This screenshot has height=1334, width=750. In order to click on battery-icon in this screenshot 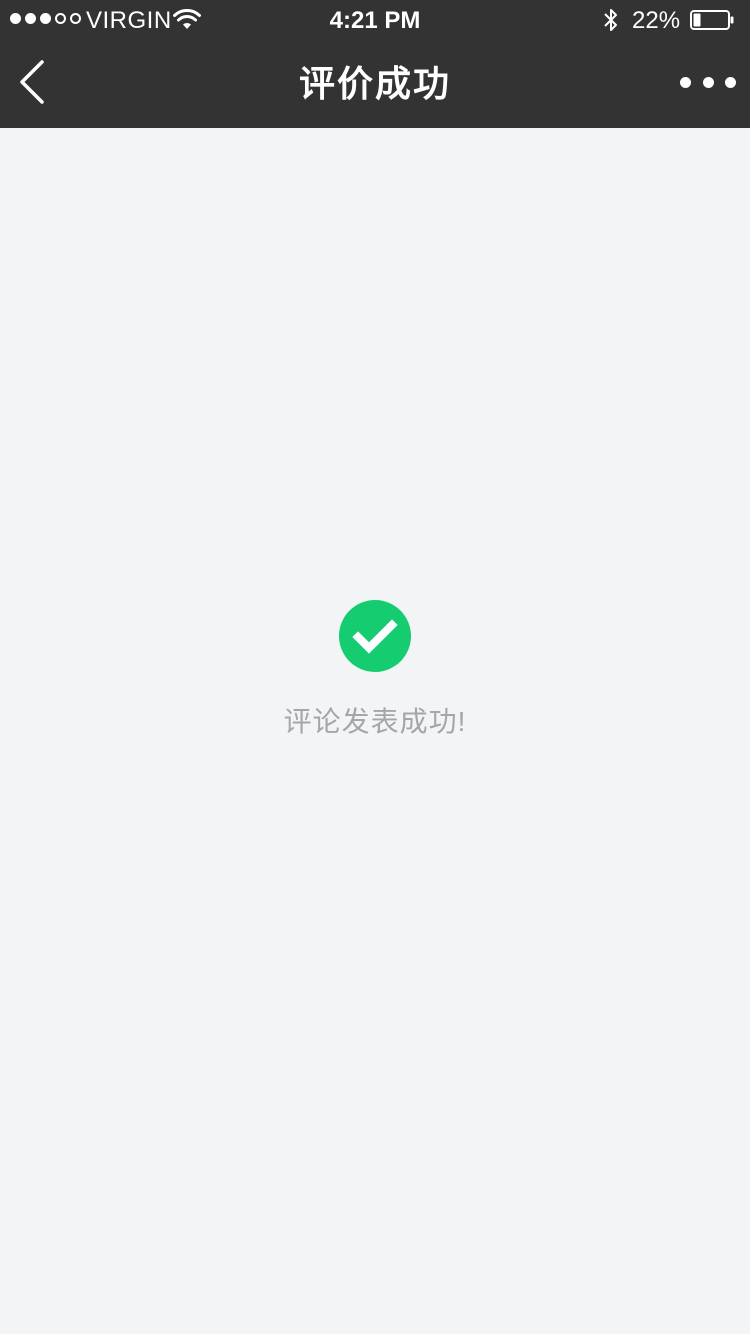, I will do `click(712, 20)`.